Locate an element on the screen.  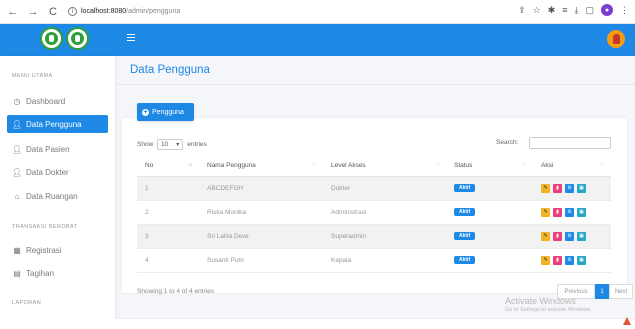
user-avatar is located at coordinates (616, 39).